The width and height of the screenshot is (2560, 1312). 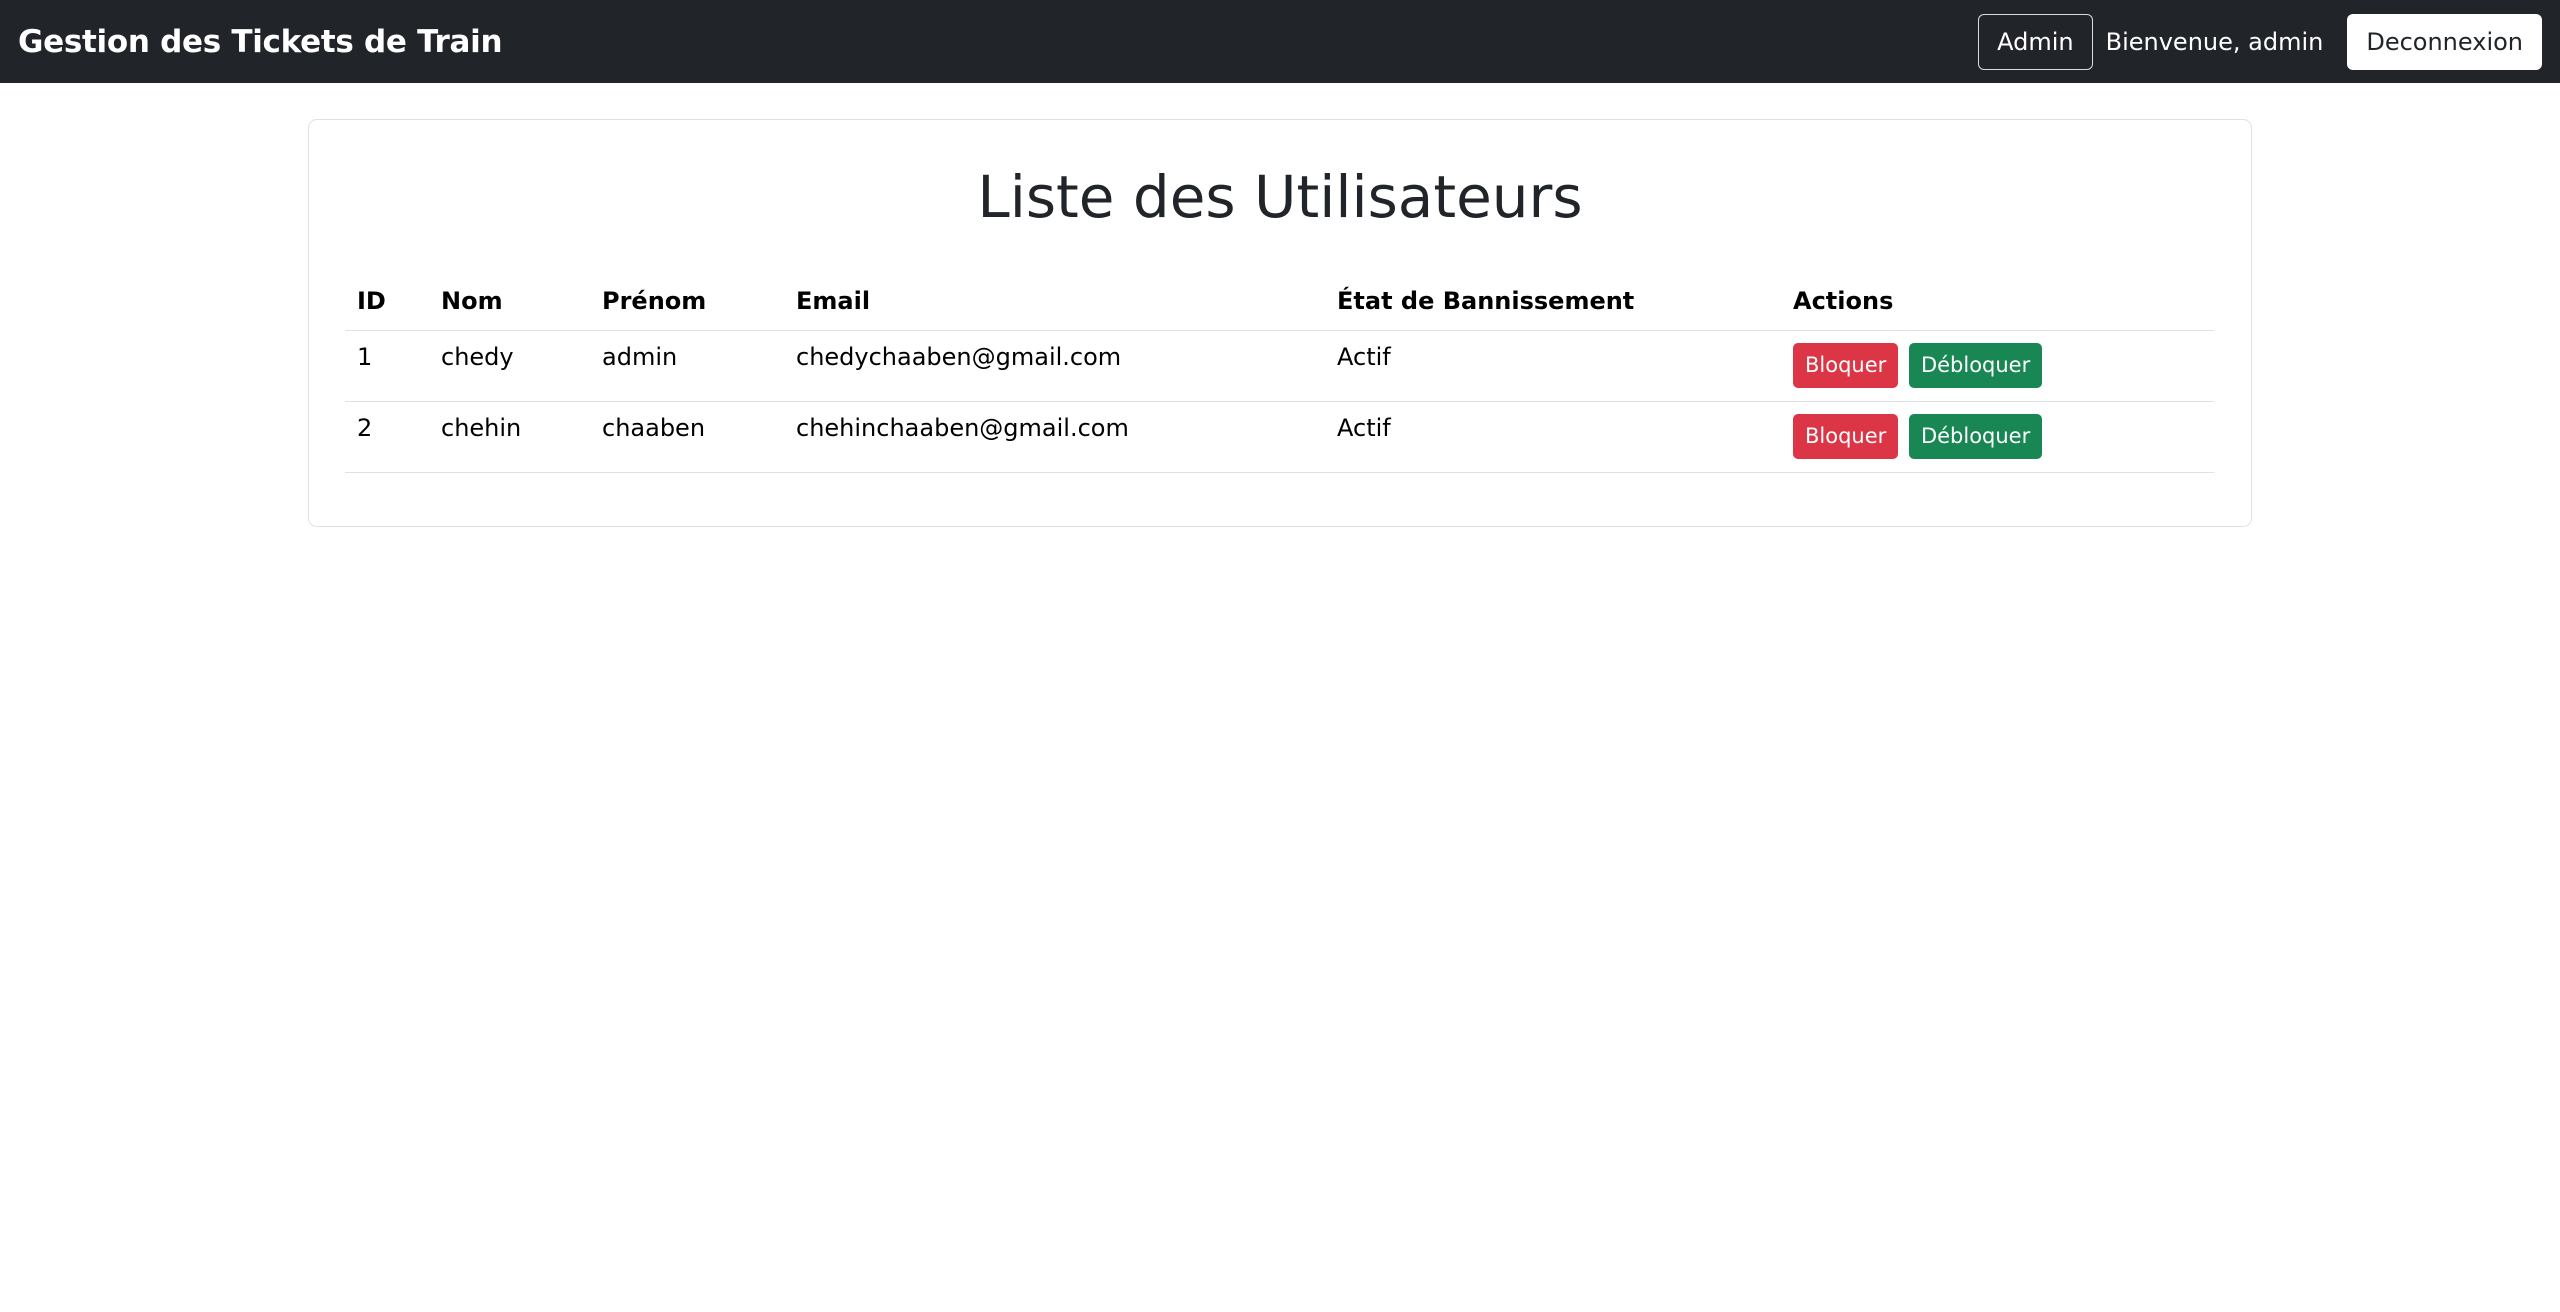 I want to click on cell-prenom: admin, so click(x=687, y=366).